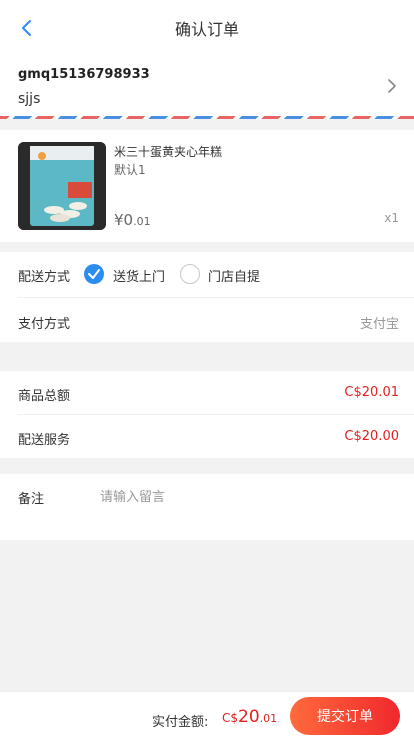 The height and width of the screenshot is (741, 414). Describe the element at coordinates (29, 99) in the screenshot. I see `address-detail: sjjs` at that location.